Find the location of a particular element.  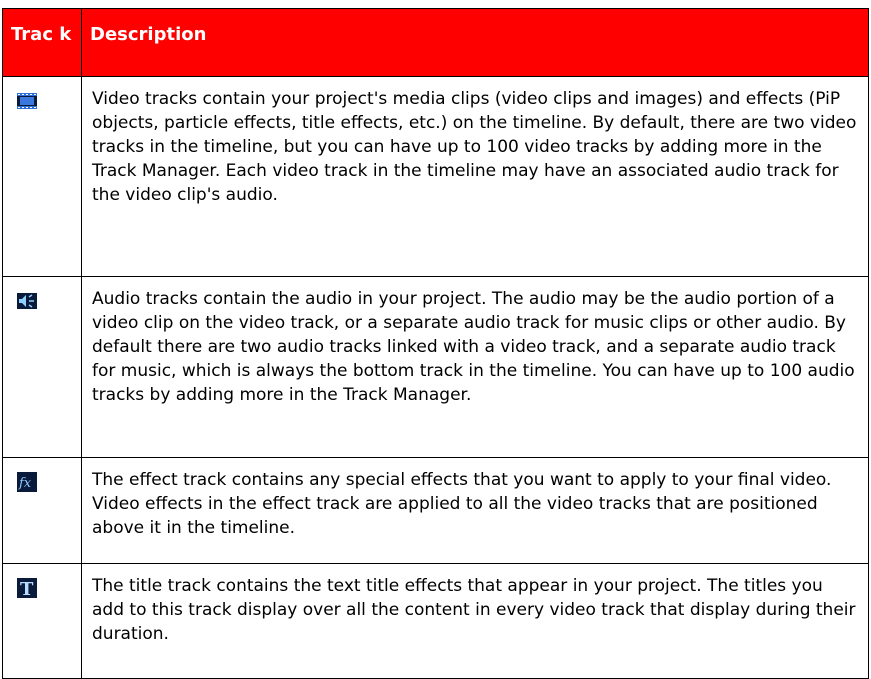

video-track-icon is located at coordinates (27, 101).